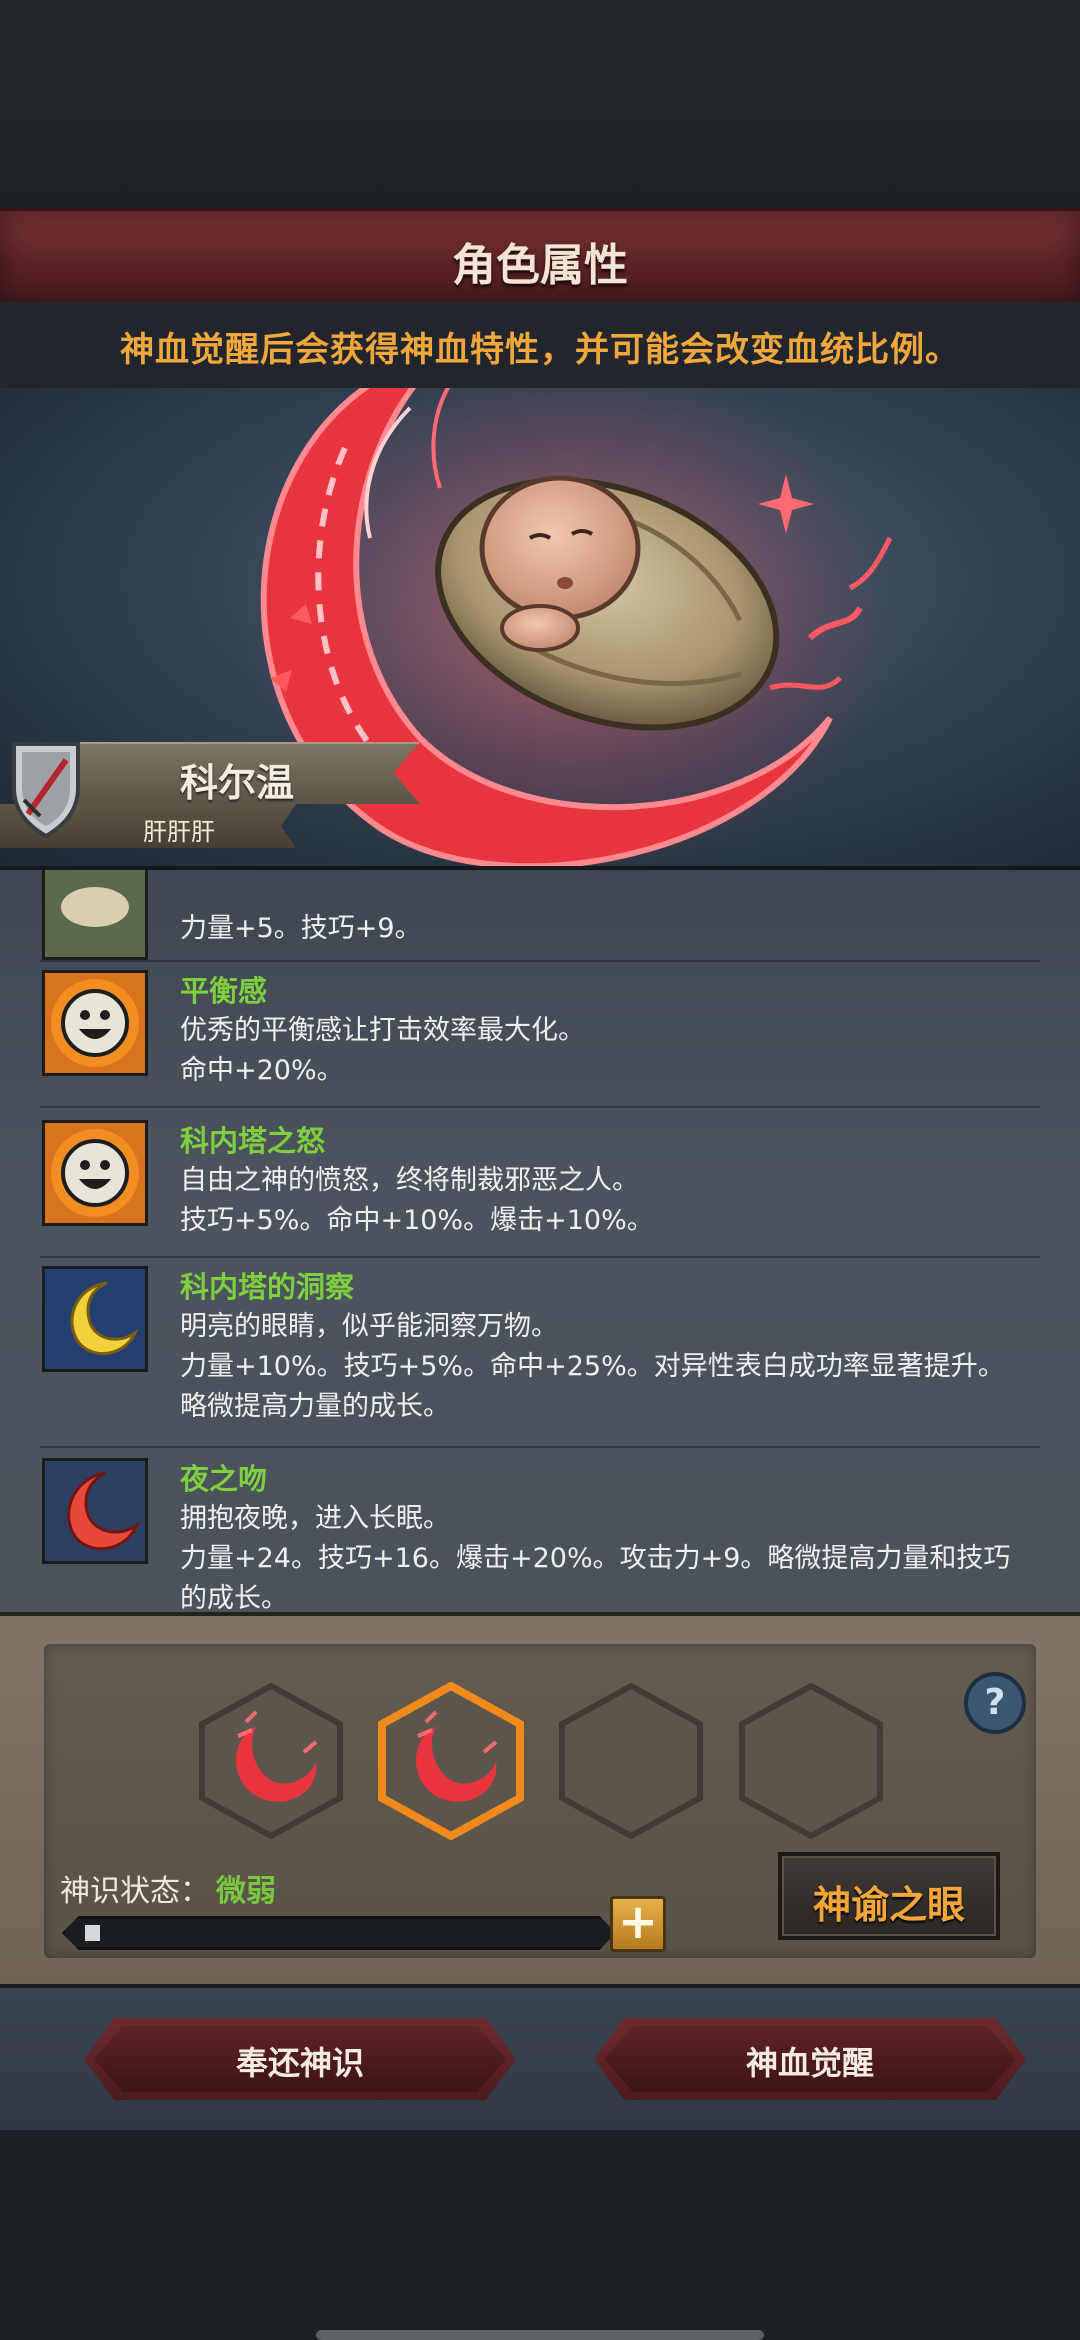 The width and height of the screenshot is (1080, 2340). What do you see at coordinates (540, 350) in the screenshot?
I see `awakening-hint: 神血觉醒后会获得神血特性，并可能会改变血统比例。` at bounding box center [540, 350].